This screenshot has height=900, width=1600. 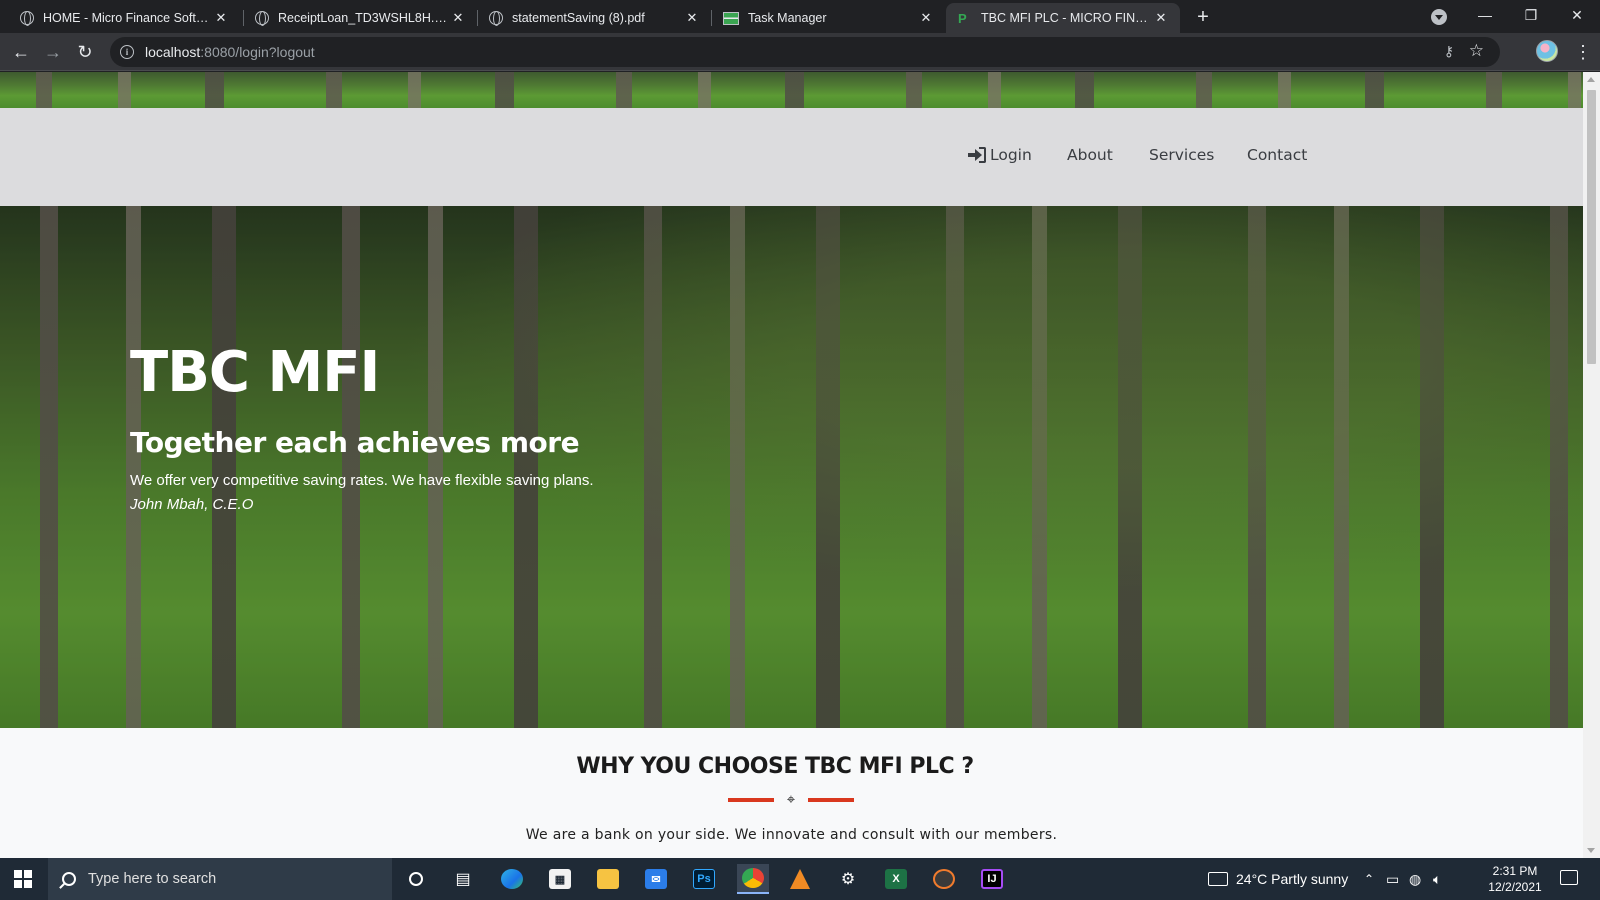 I want to click on browser-tab: statementSaving (8).pdf ✕, so click(x=594, y=18).